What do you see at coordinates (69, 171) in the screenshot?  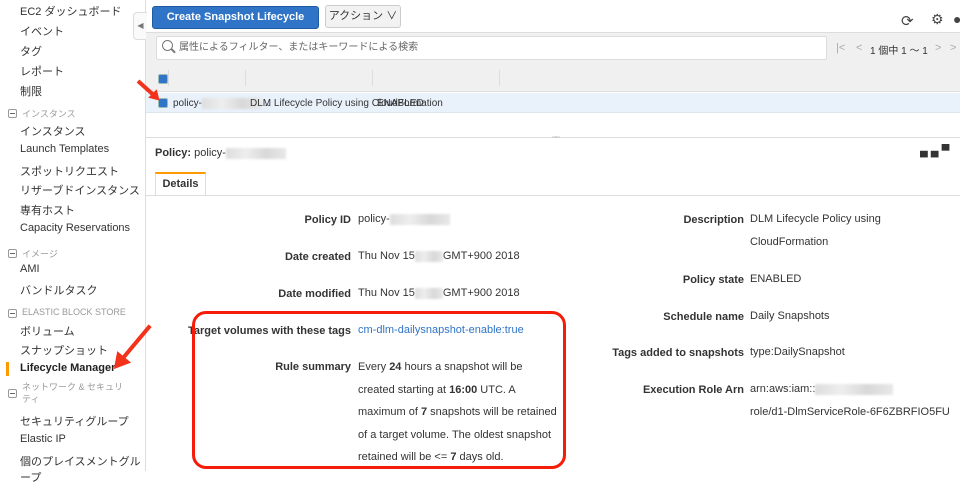 I see `nav-spot-requests: スポットリクエスト` at bounding box center [69, 171].